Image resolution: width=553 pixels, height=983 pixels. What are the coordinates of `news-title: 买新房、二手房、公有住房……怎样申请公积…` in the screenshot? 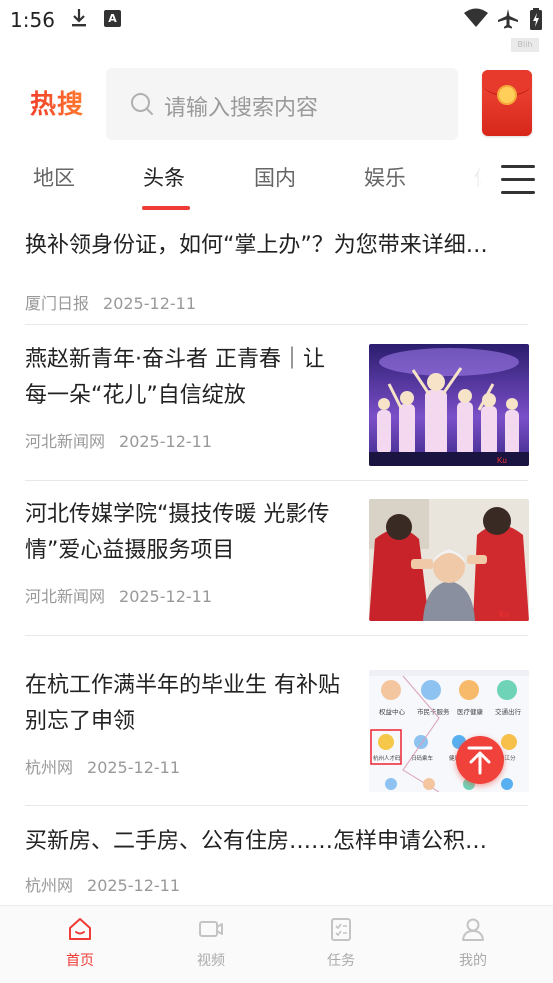 It's located at (256, 841).